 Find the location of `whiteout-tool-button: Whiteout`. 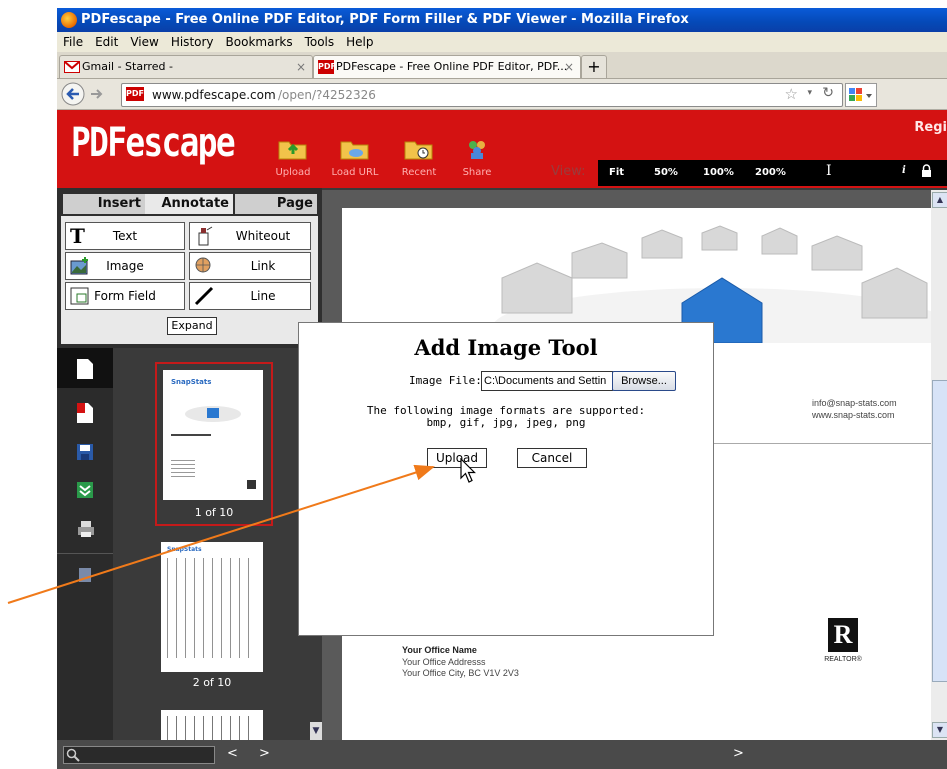

whiteout-tool-button: Whiteout is located at coordinates (250, 236).